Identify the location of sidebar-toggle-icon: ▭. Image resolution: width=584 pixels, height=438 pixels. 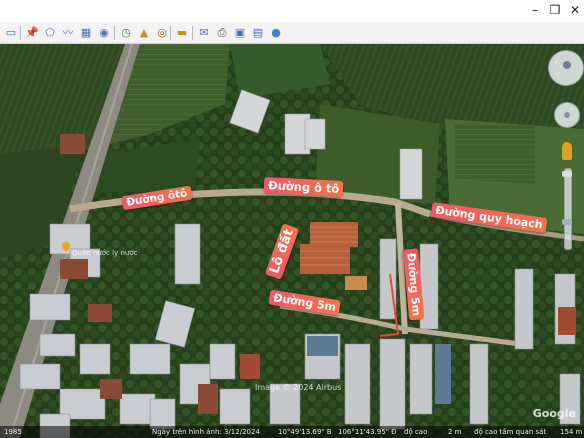
(11, 33).